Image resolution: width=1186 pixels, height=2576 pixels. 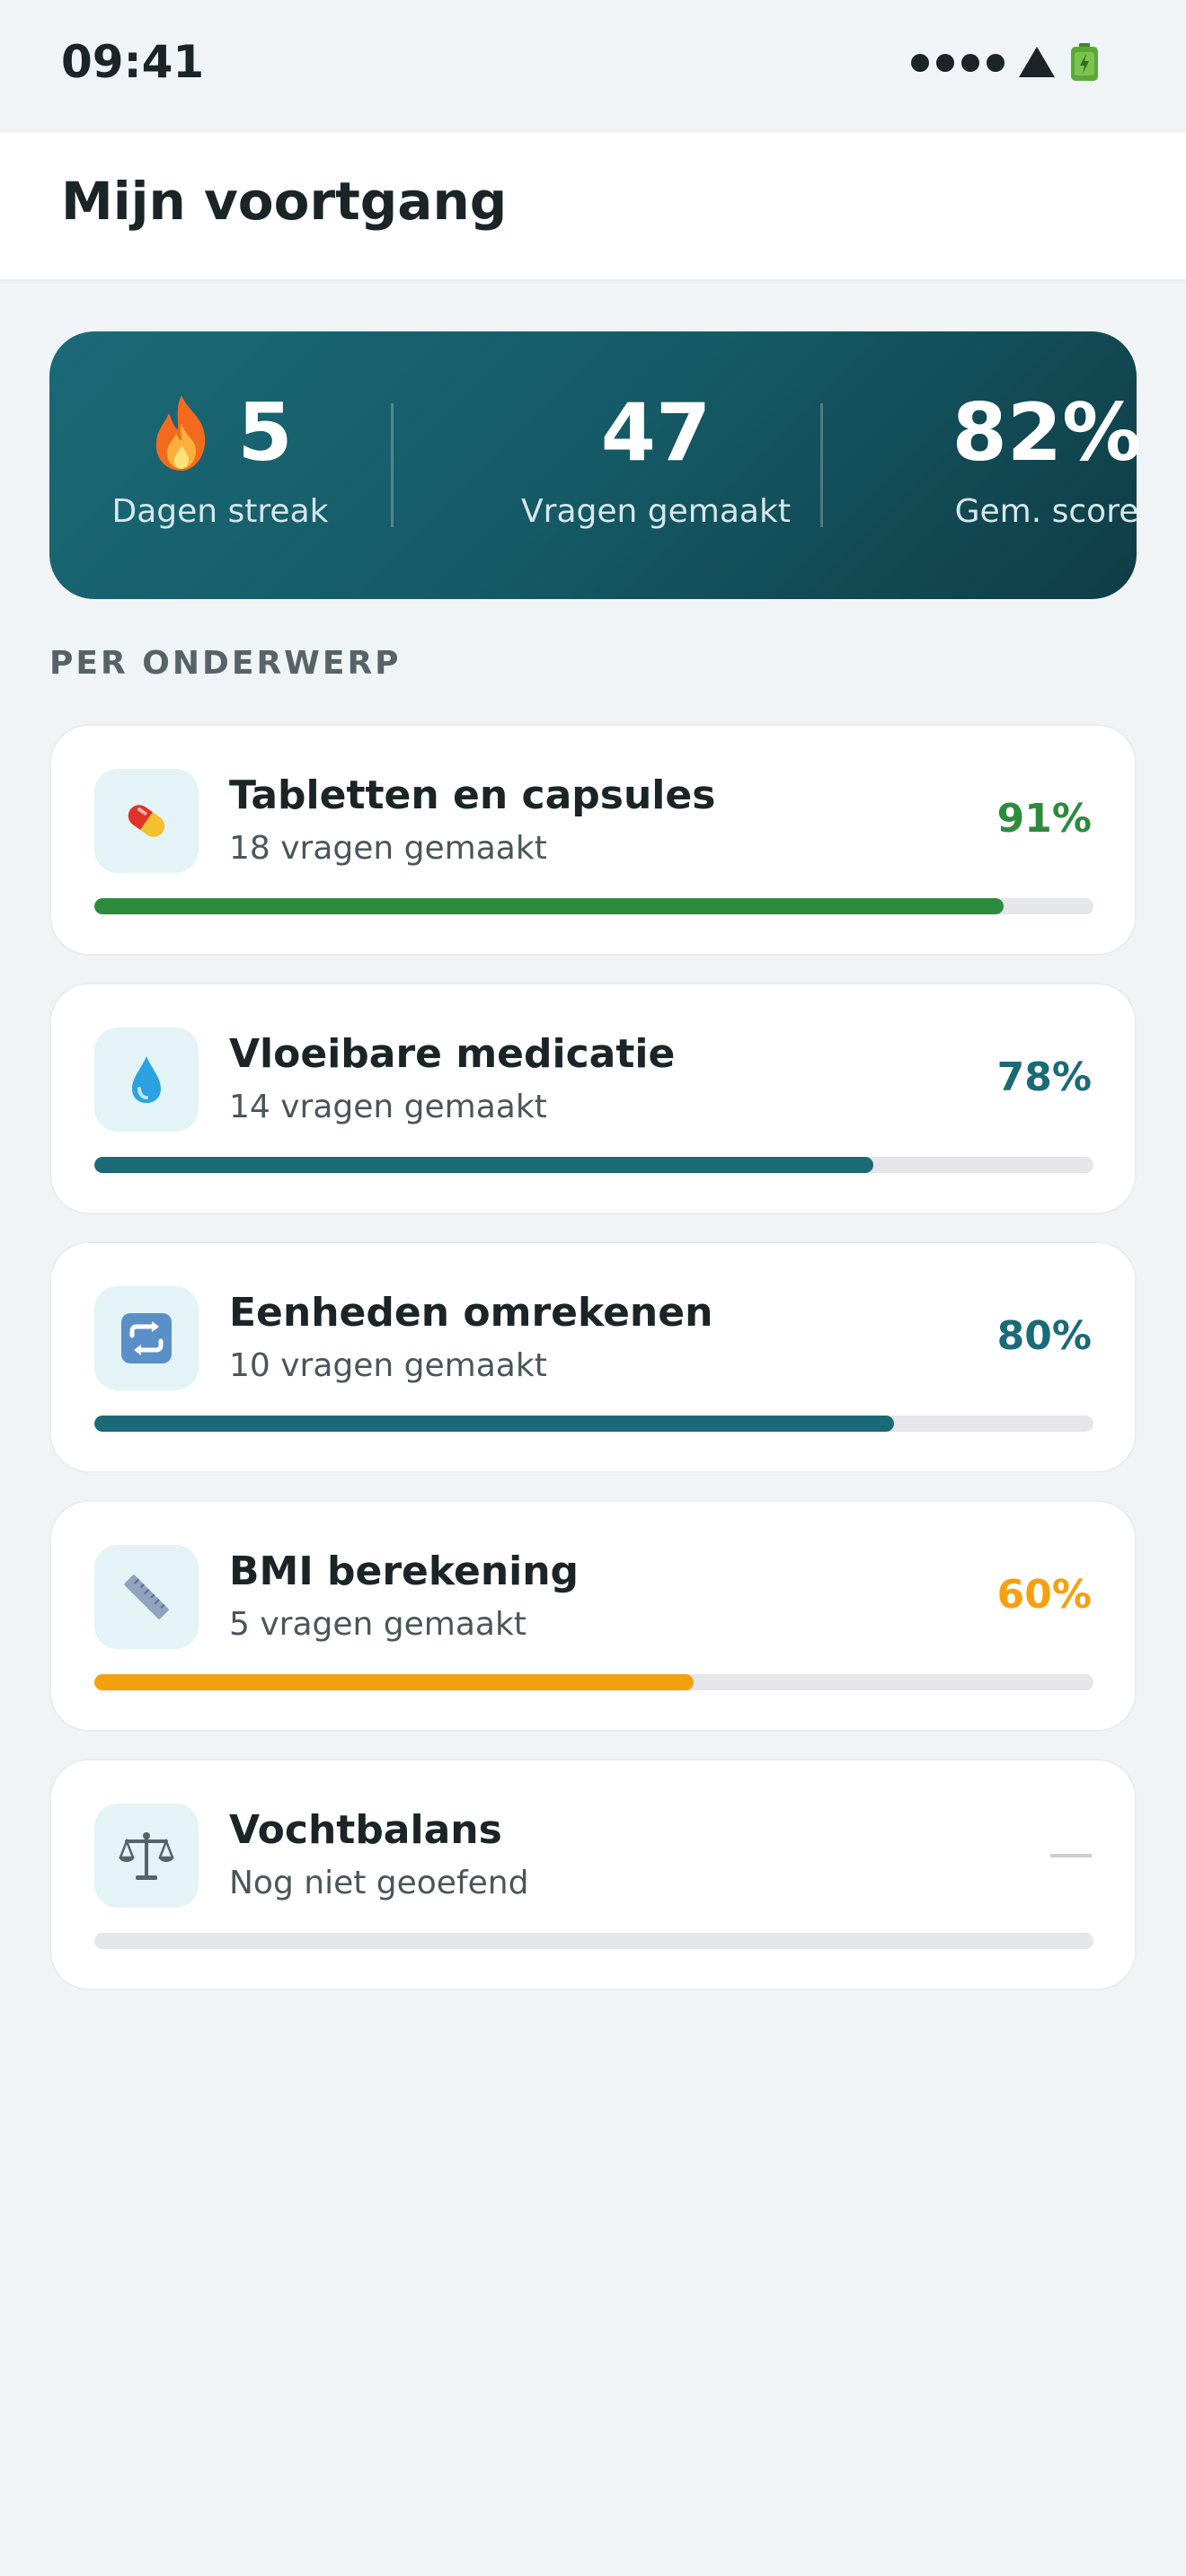 I want to click on topic-name: Tabletten en capsules, so click(x=472, y=795).